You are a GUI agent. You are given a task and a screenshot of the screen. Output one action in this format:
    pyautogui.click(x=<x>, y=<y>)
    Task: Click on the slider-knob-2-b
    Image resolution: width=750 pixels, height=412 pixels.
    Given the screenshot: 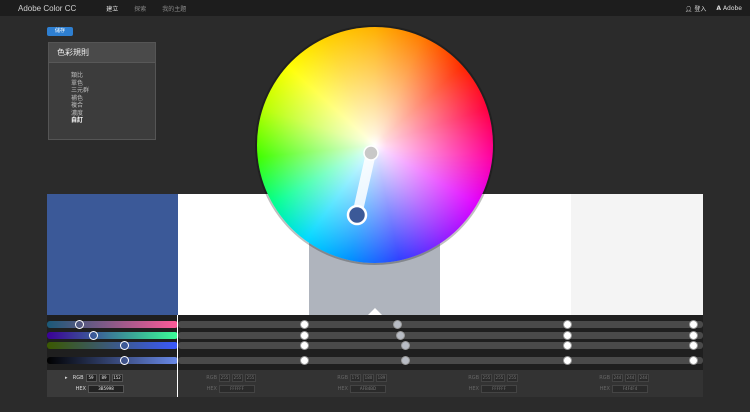 What is the action you would take?
    pyautogui.click(x=304, y=345)
    